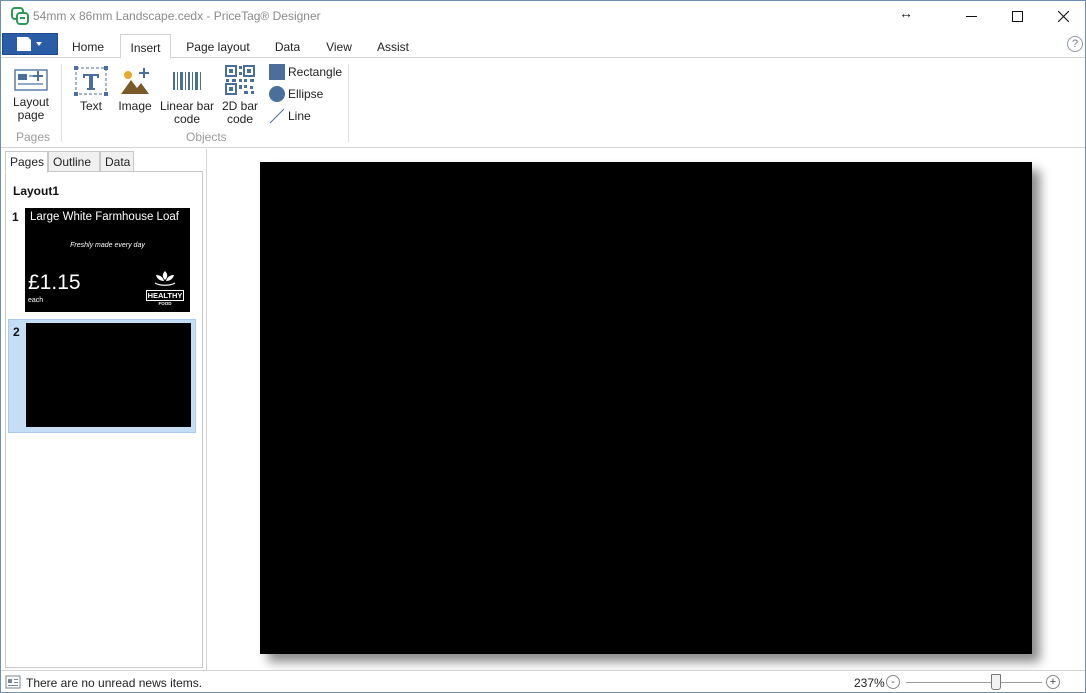 The width and height of the screenshot is (1086, 693). Describe the element at coordinates (240, 112) in the screenshot. I see `2d-barcode-label: 2D bar code` at that location.